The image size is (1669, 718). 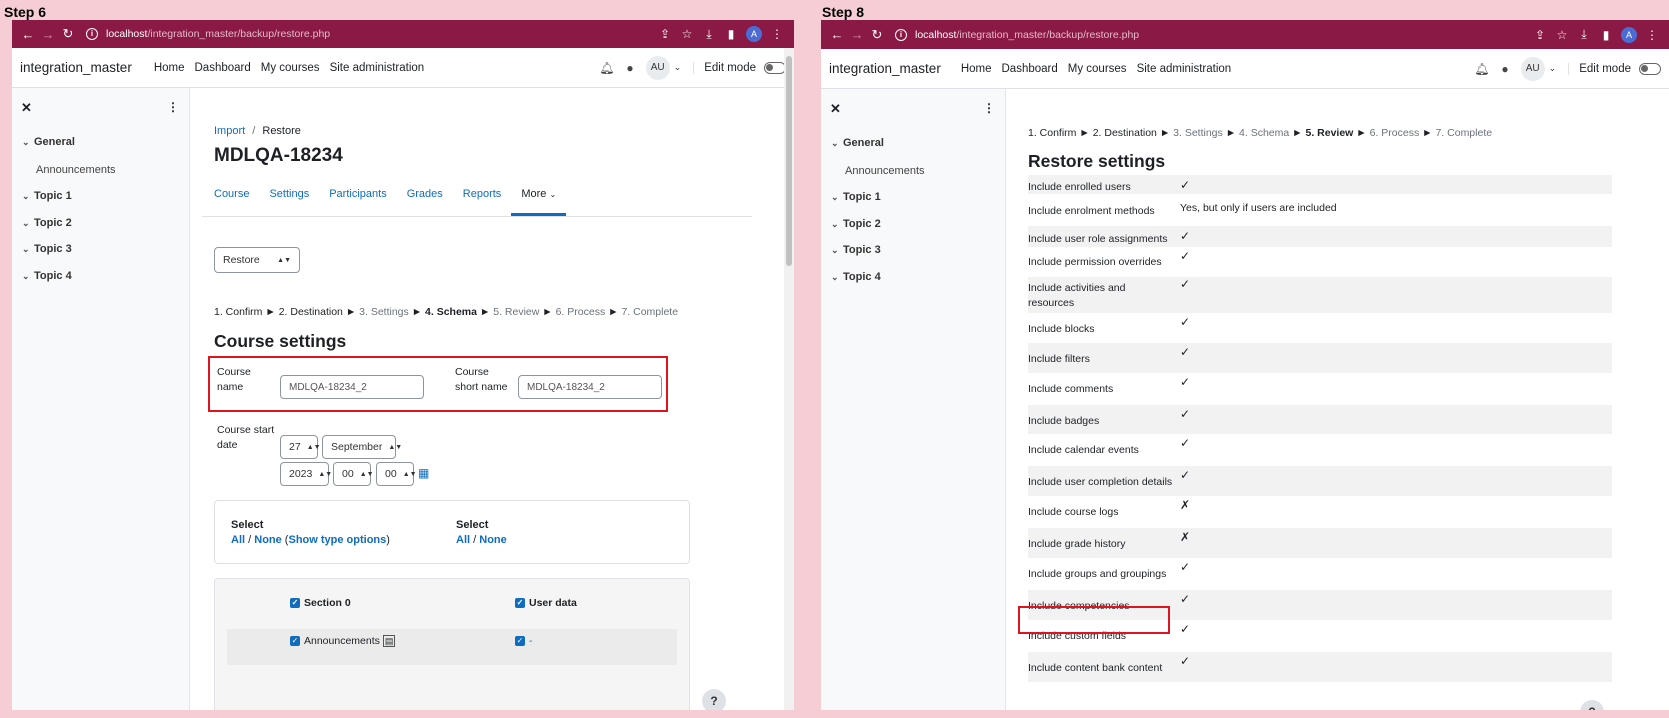 What do you see at coordinates (352, 387) in the screenshot?
I see `course-name-field: MDLQA-18234_2` at bounding box center [352, 387].